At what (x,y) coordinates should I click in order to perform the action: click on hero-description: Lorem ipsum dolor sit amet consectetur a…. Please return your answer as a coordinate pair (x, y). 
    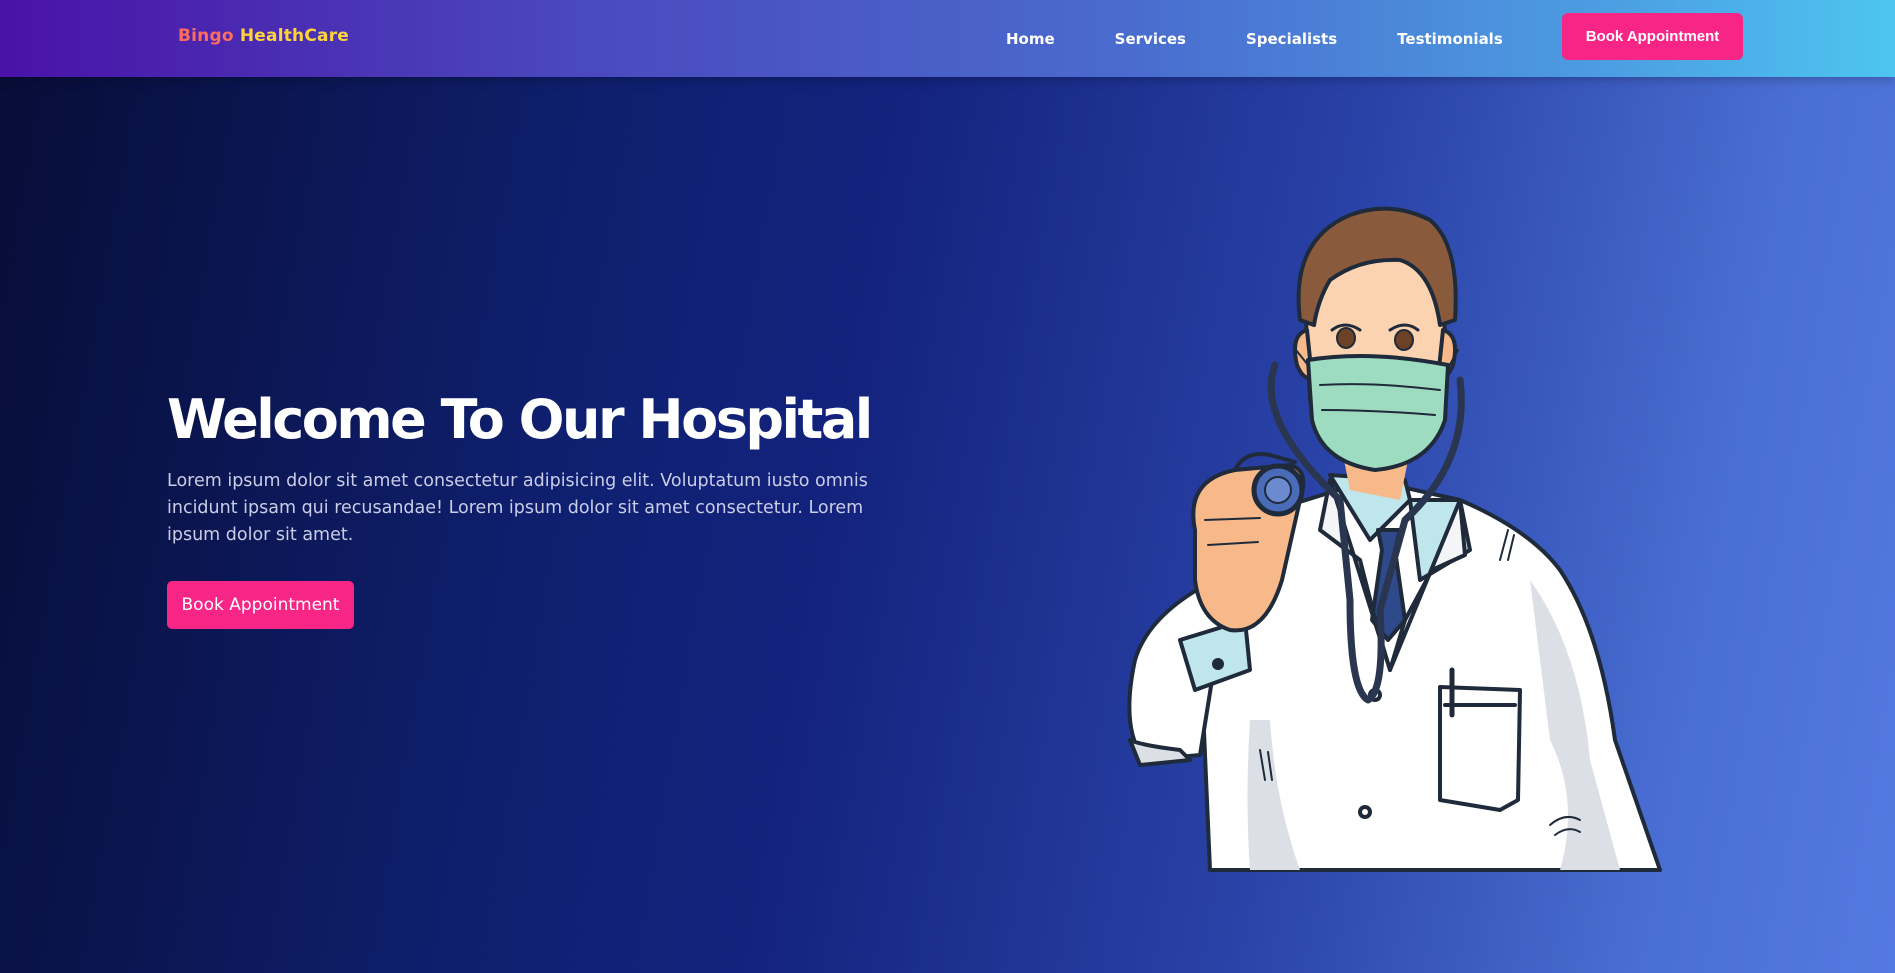
    Looking at the image, I should click on (517, 508).